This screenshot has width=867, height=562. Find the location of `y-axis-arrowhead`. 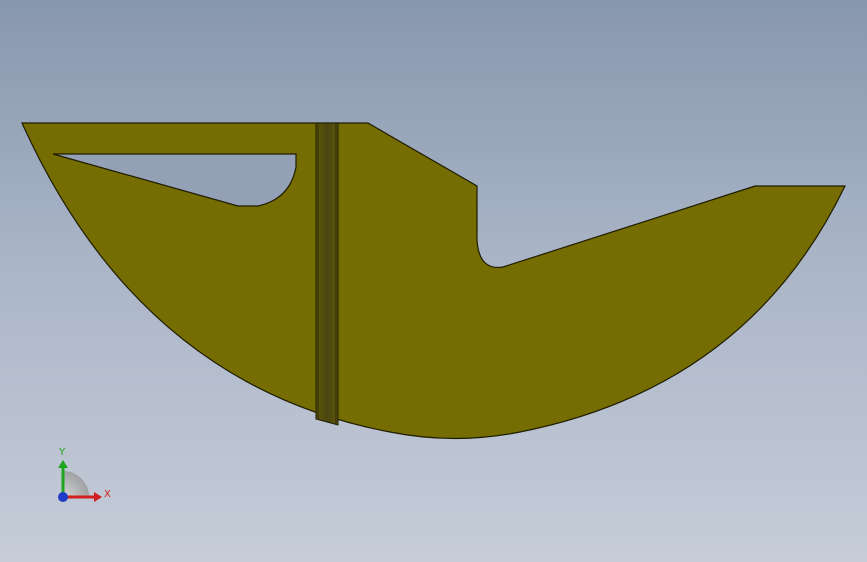

y-axis-arrowhead is located at coordinates (63, 464).